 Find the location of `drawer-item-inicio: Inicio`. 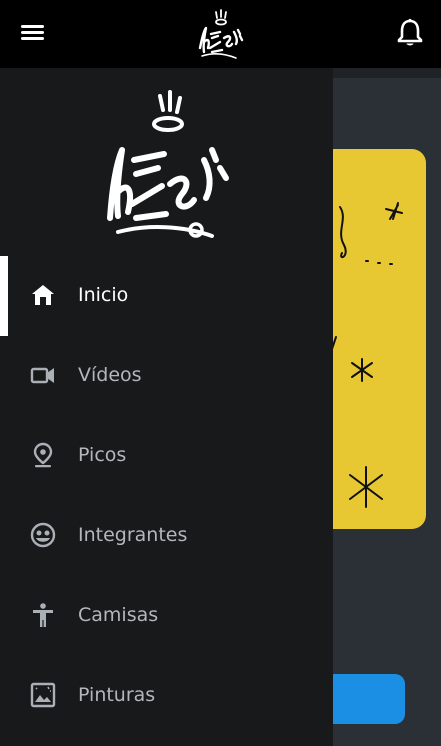

drawer-item-inicio: Inicio is located at coordinates (166, 296).